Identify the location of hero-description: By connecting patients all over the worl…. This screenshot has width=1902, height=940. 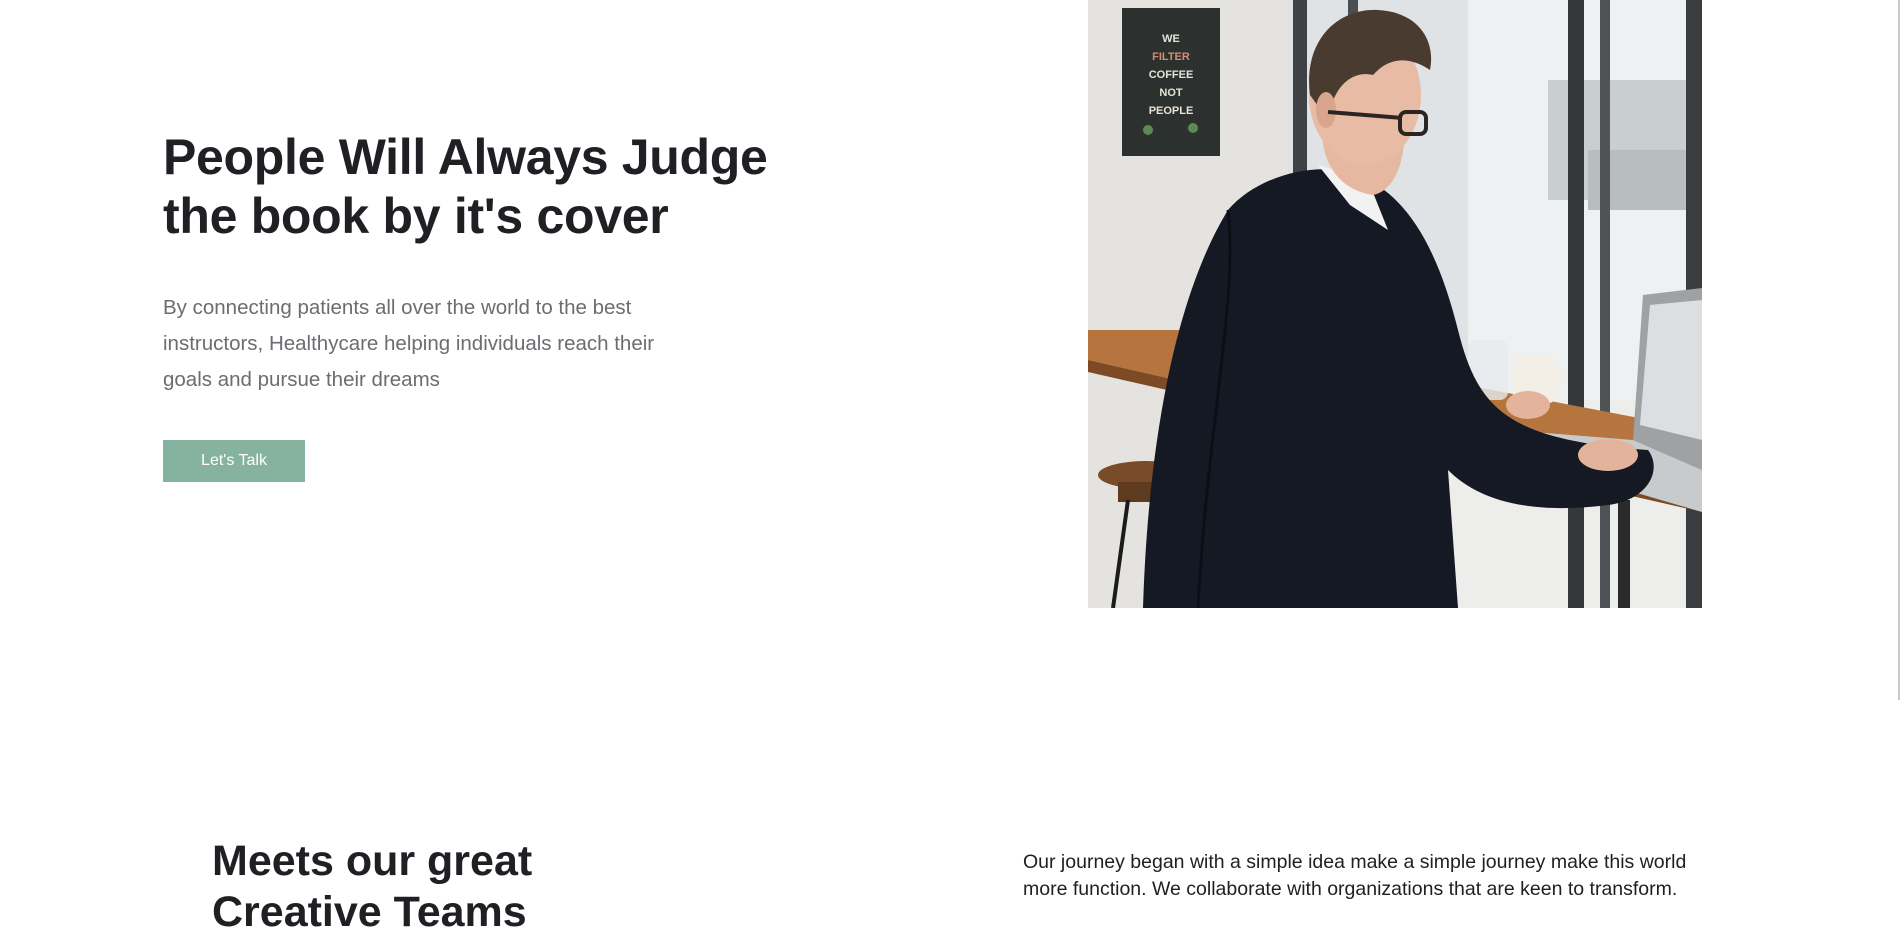
(409, 343).